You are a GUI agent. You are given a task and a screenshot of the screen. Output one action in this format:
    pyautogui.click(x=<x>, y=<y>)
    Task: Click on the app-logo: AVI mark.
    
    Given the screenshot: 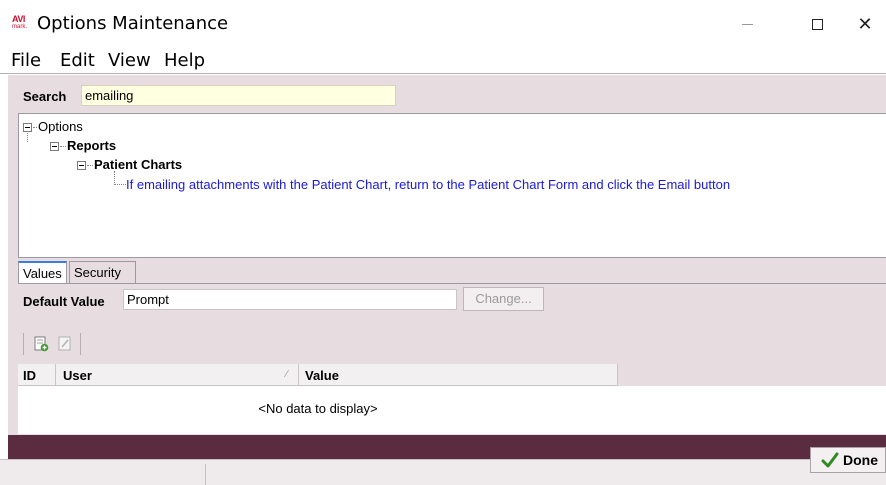 What is the action you would take?
    pyautogui.click(x=21, y=23)
    